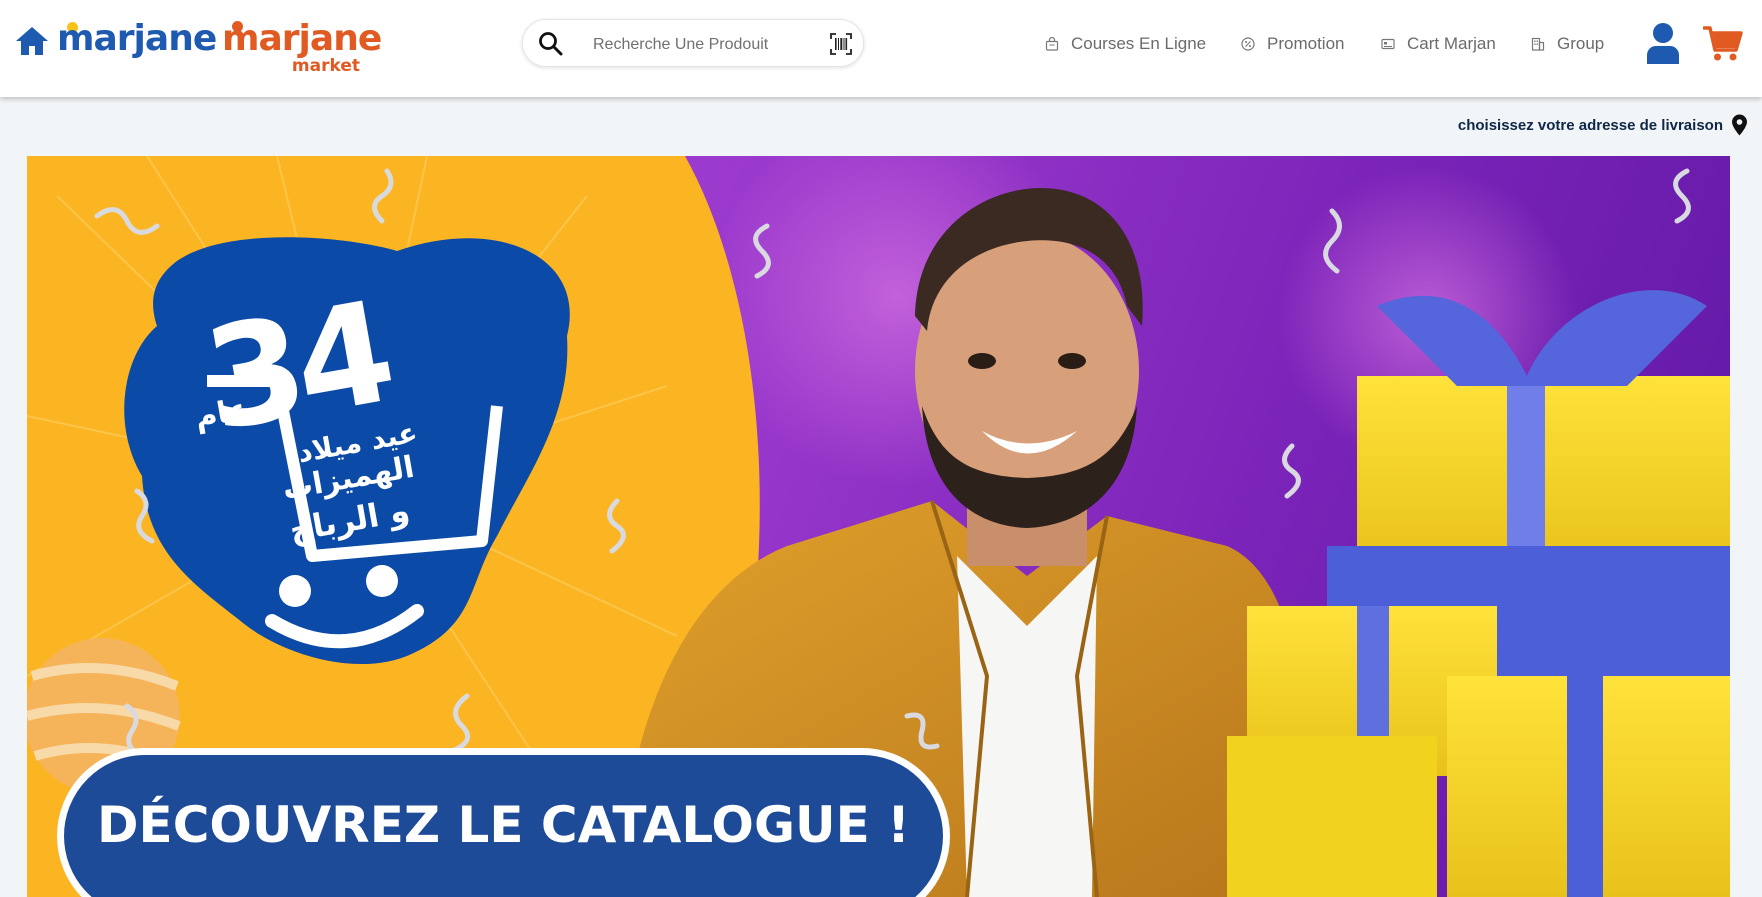 The width and height of the screenshot is (1762, 897). I want to click on search-input, so click(703, 45).